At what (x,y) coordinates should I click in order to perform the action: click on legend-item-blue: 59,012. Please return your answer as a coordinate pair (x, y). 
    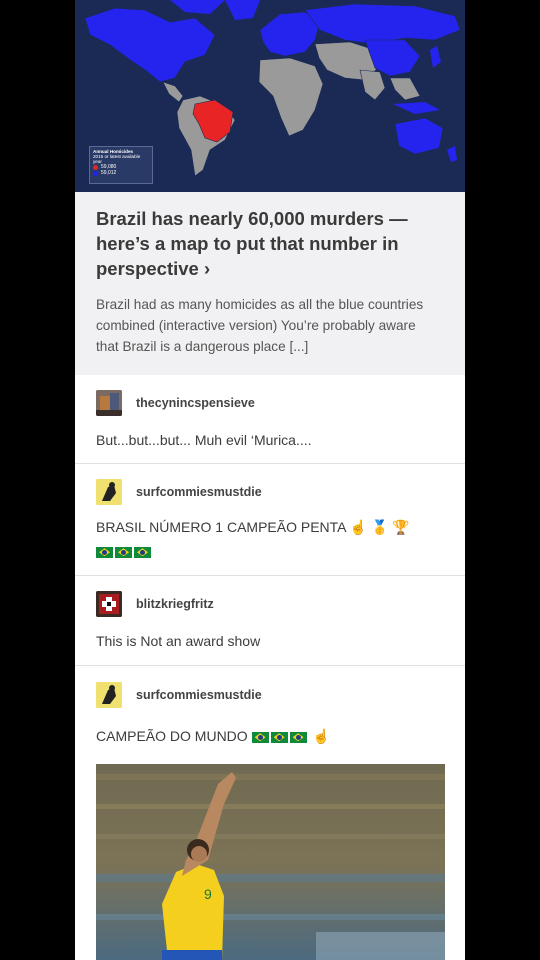
    Looking at the image, I should click on (121, 173).